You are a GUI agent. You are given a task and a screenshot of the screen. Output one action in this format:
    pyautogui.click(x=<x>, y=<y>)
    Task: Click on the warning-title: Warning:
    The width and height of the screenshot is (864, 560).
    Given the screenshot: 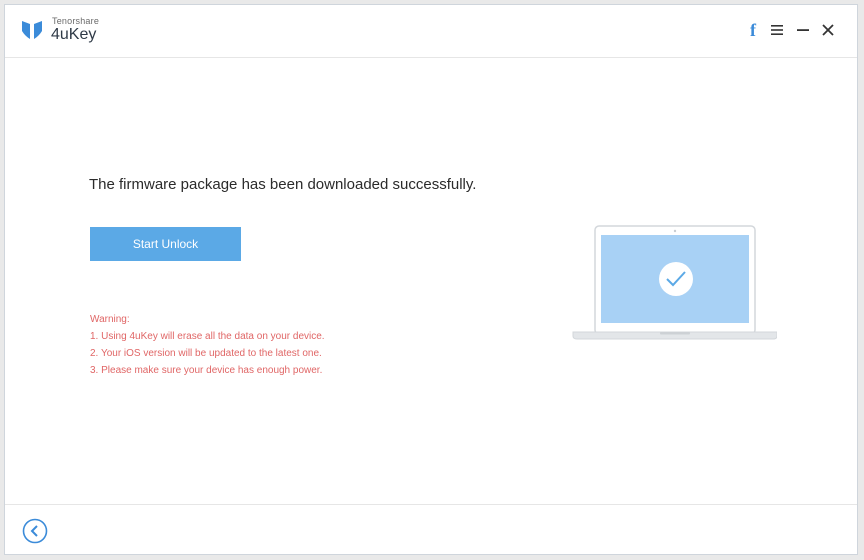 What is the action you would take?
    pyautogui.click(x=110, y=319)
    